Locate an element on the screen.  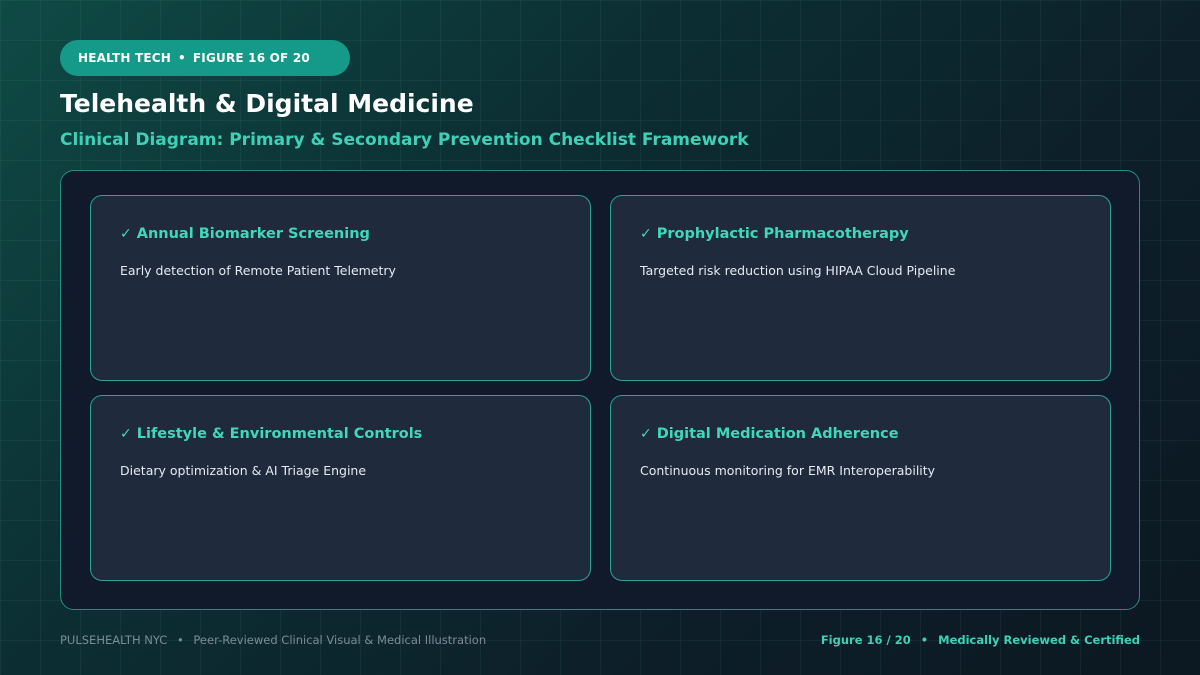
card-title: ✓ Digital Medication Adherence is located at coordinates (860, 434).